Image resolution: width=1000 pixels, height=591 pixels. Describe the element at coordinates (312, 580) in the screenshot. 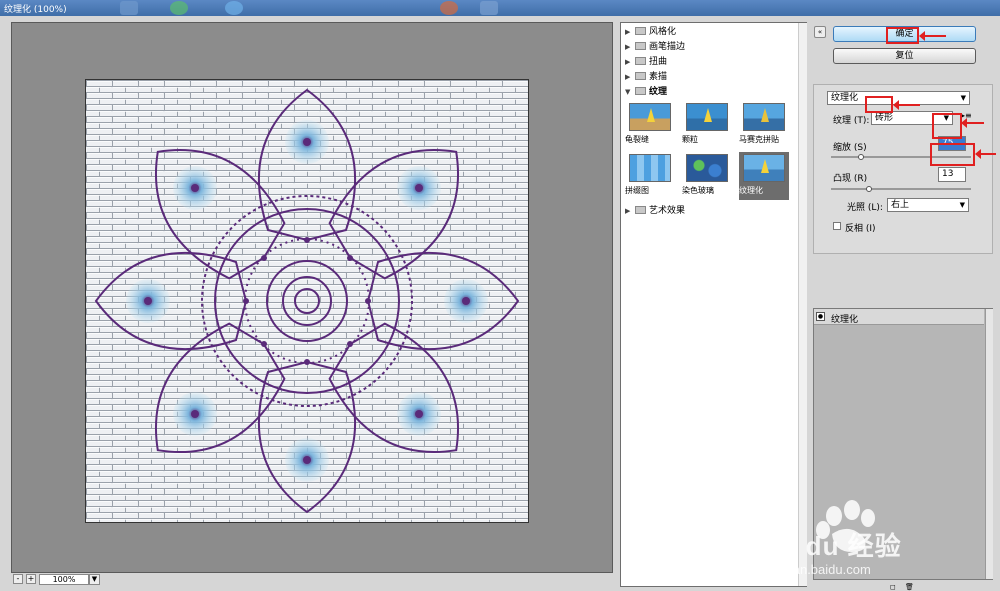

I see `preview-footer: - + 100% ▼` at that location.